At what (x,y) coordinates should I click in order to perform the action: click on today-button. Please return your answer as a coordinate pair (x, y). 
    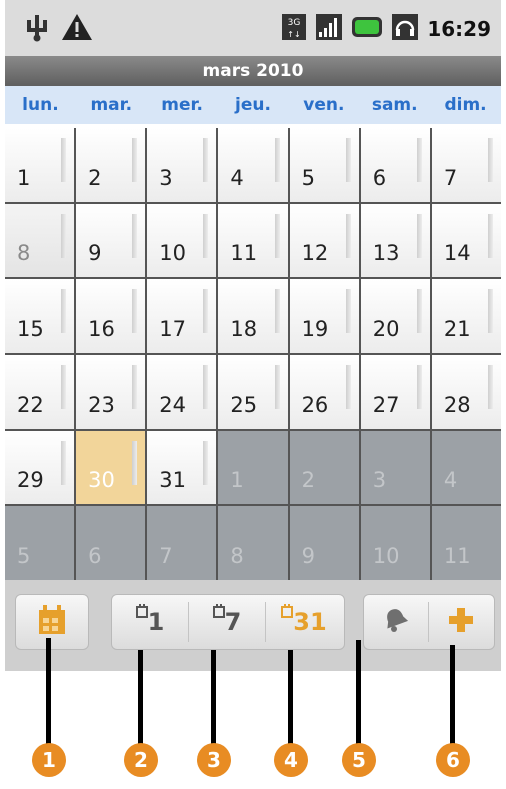
    Looking at the image, I should click on (52, 622).